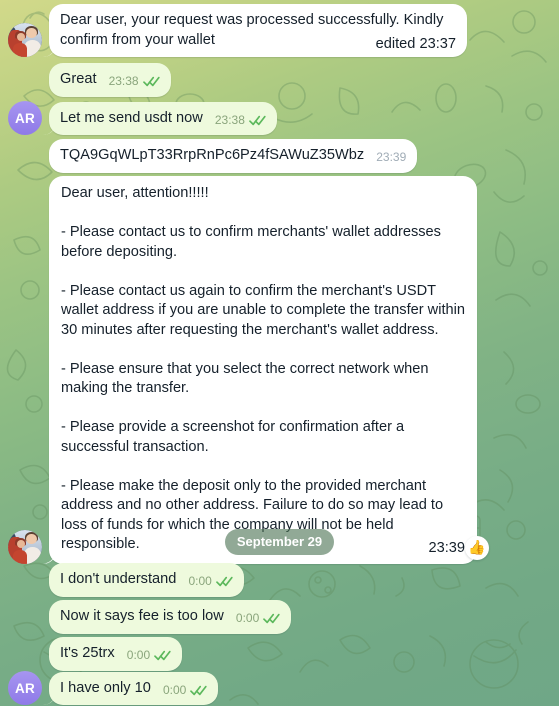 This screenshot has width=559, height=706. I want to click on message-text: It's 25trx, so click(87, 653).